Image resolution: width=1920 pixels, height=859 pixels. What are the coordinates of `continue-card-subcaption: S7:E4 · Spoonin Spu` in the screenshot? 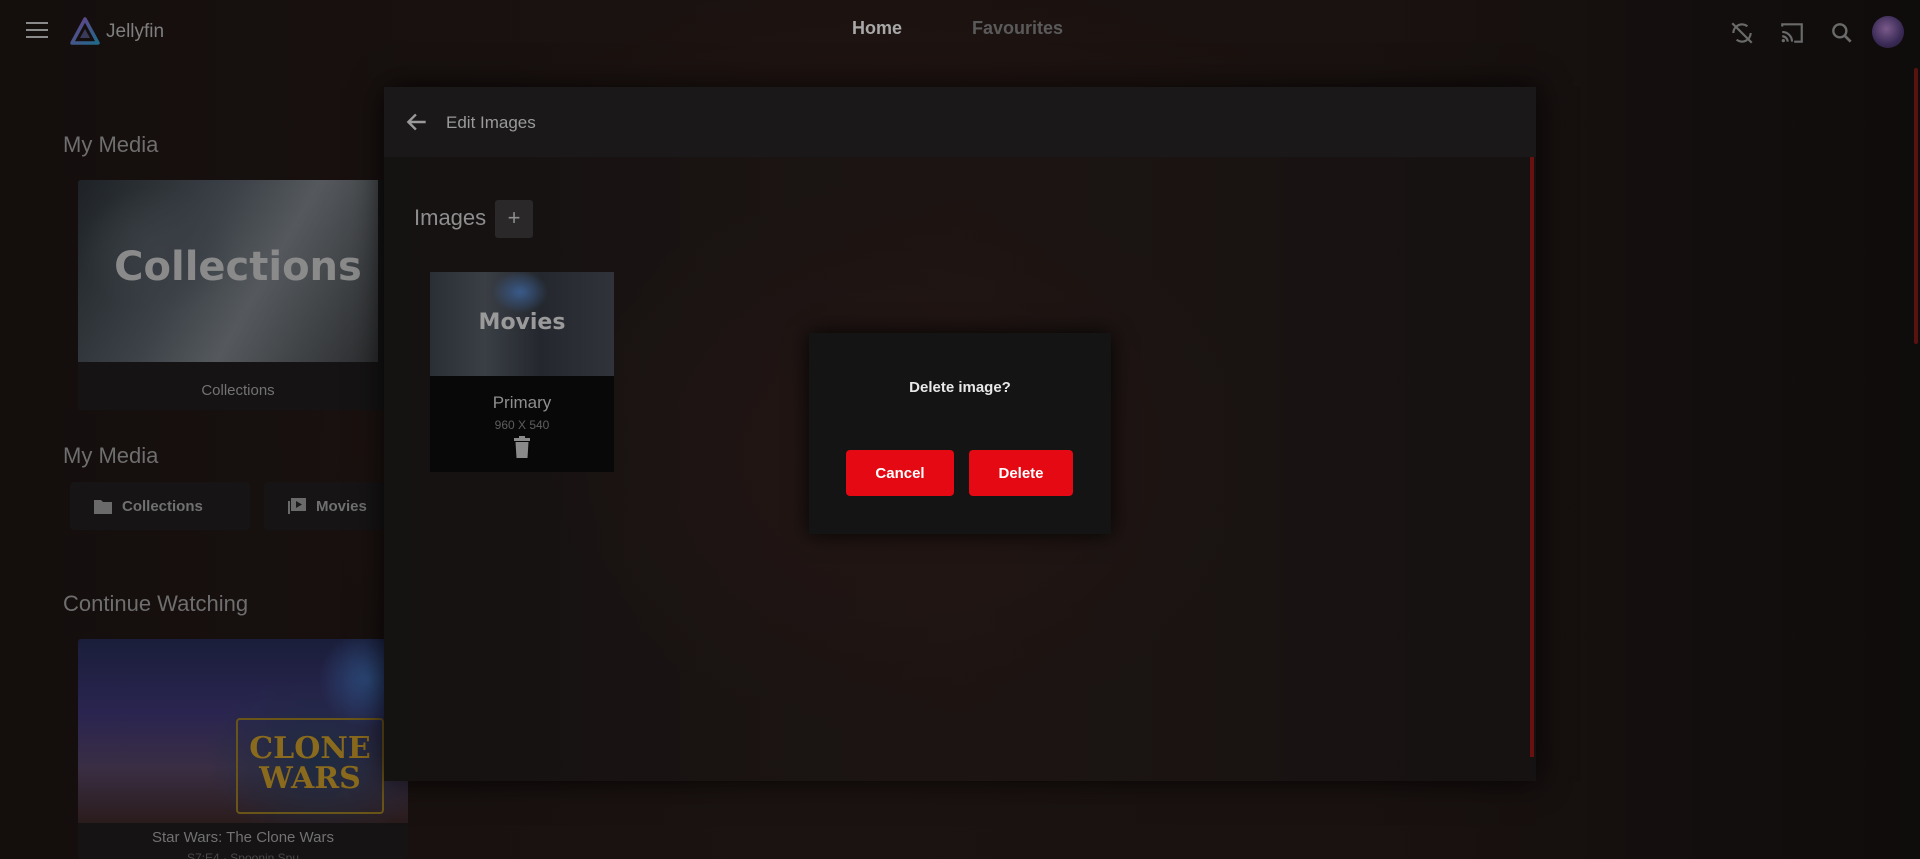 It's located at (243, 855).